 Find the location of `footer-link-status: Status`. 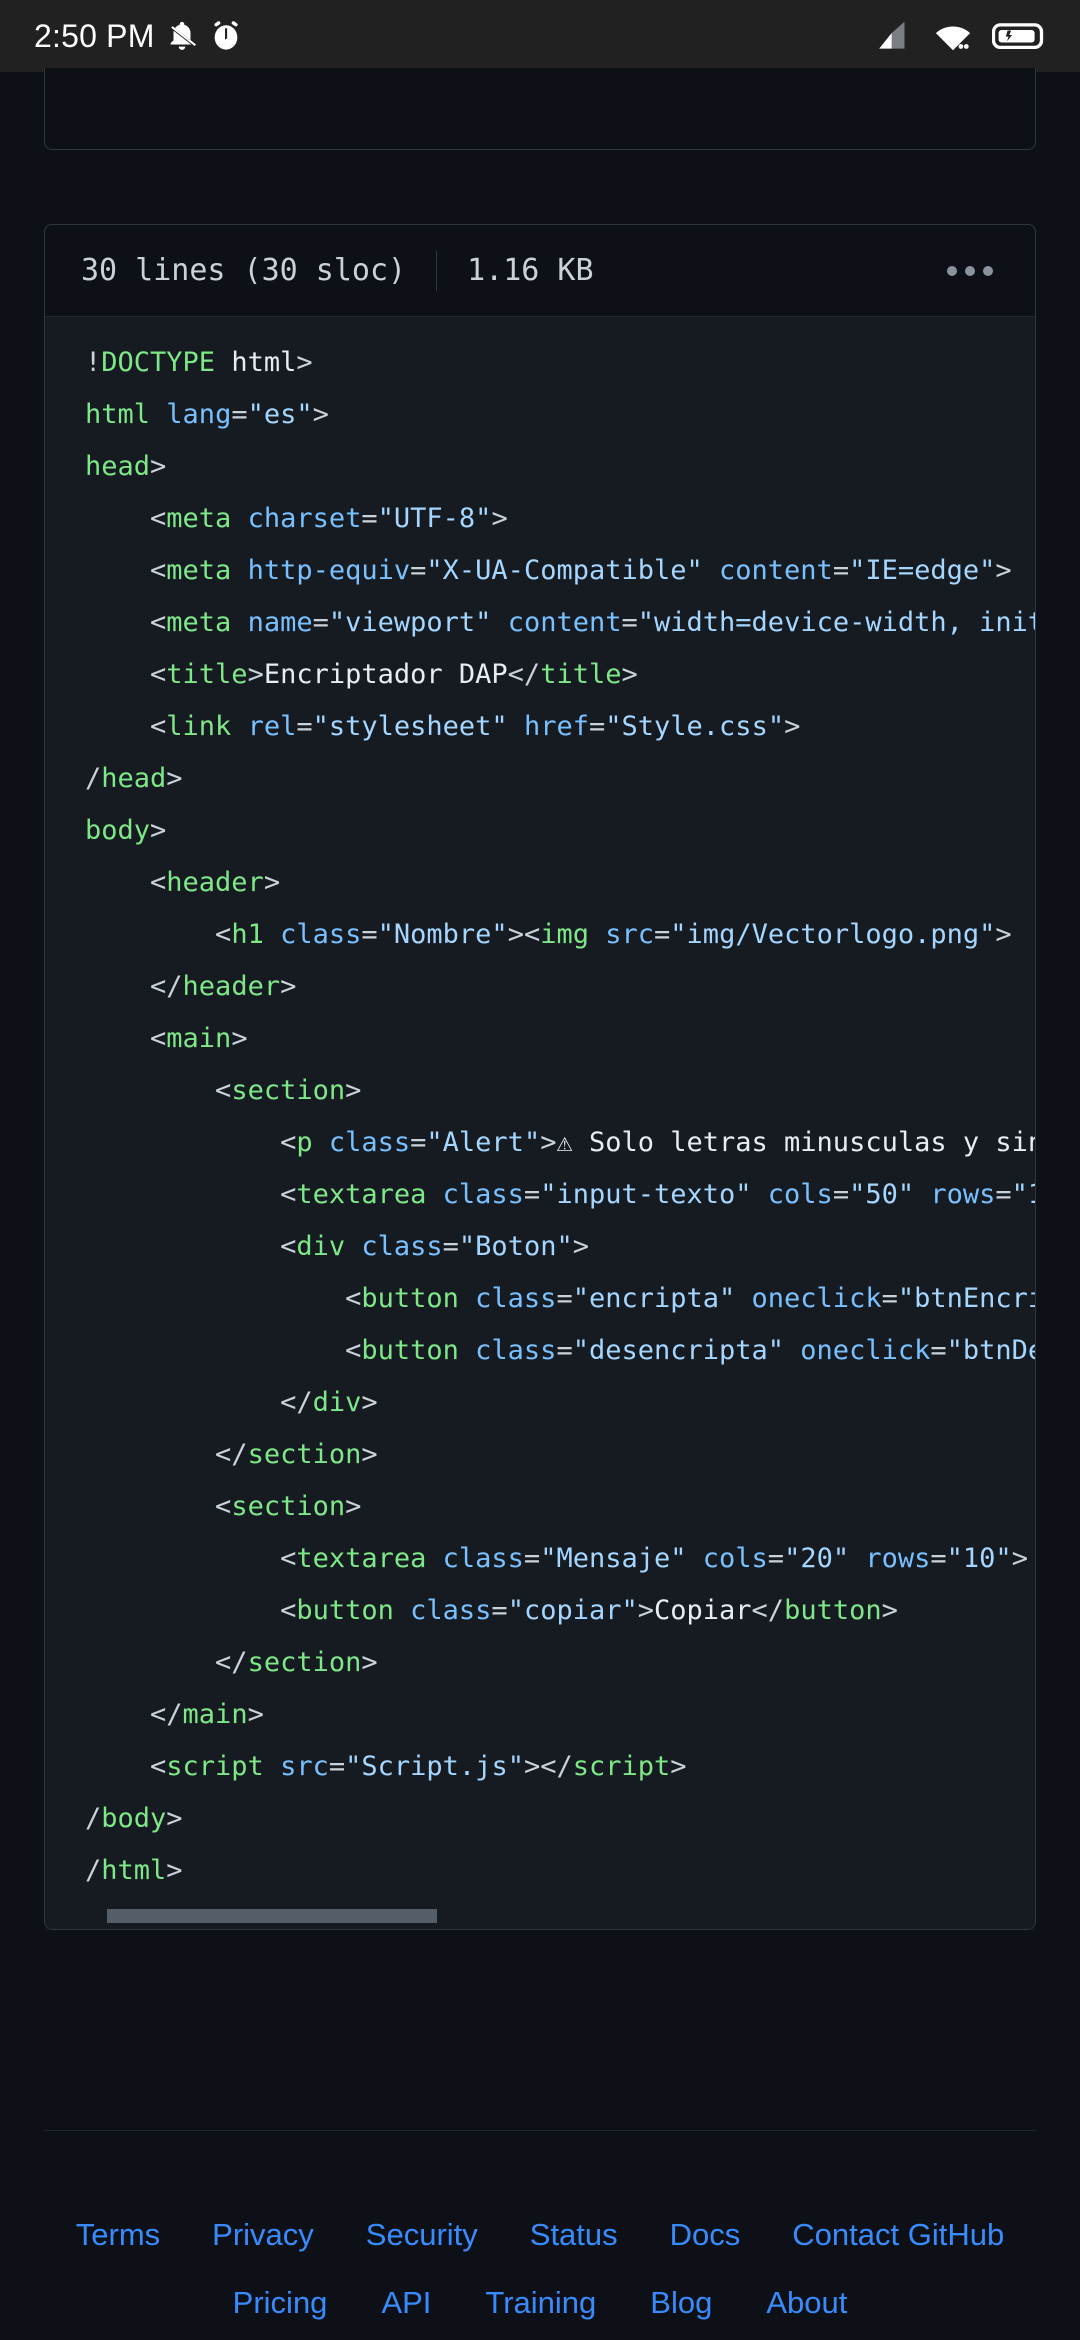

footer-link-status: Status is located at coordinates (574, 2235).